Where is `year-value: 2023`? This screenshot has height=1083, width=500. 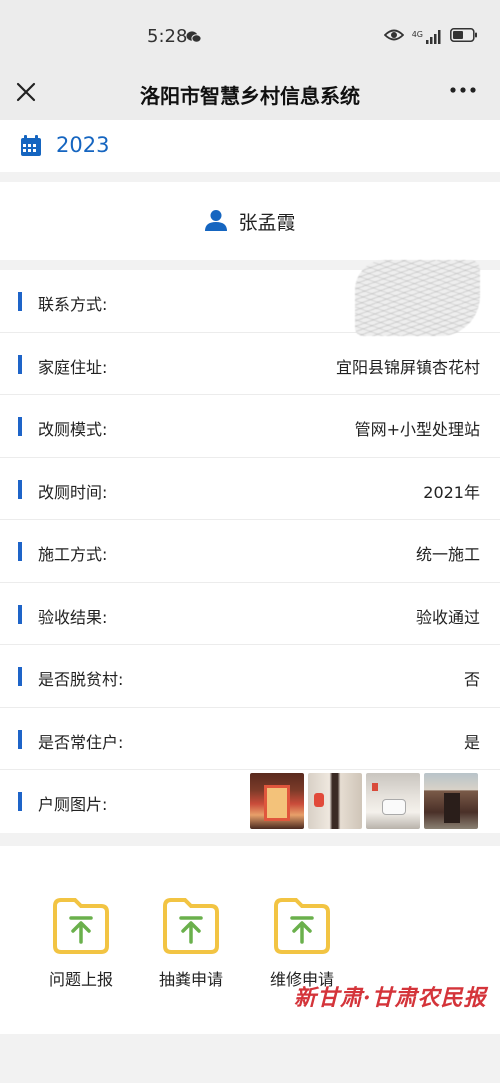
year-value: 2023 is located at coordinates (83, 145).